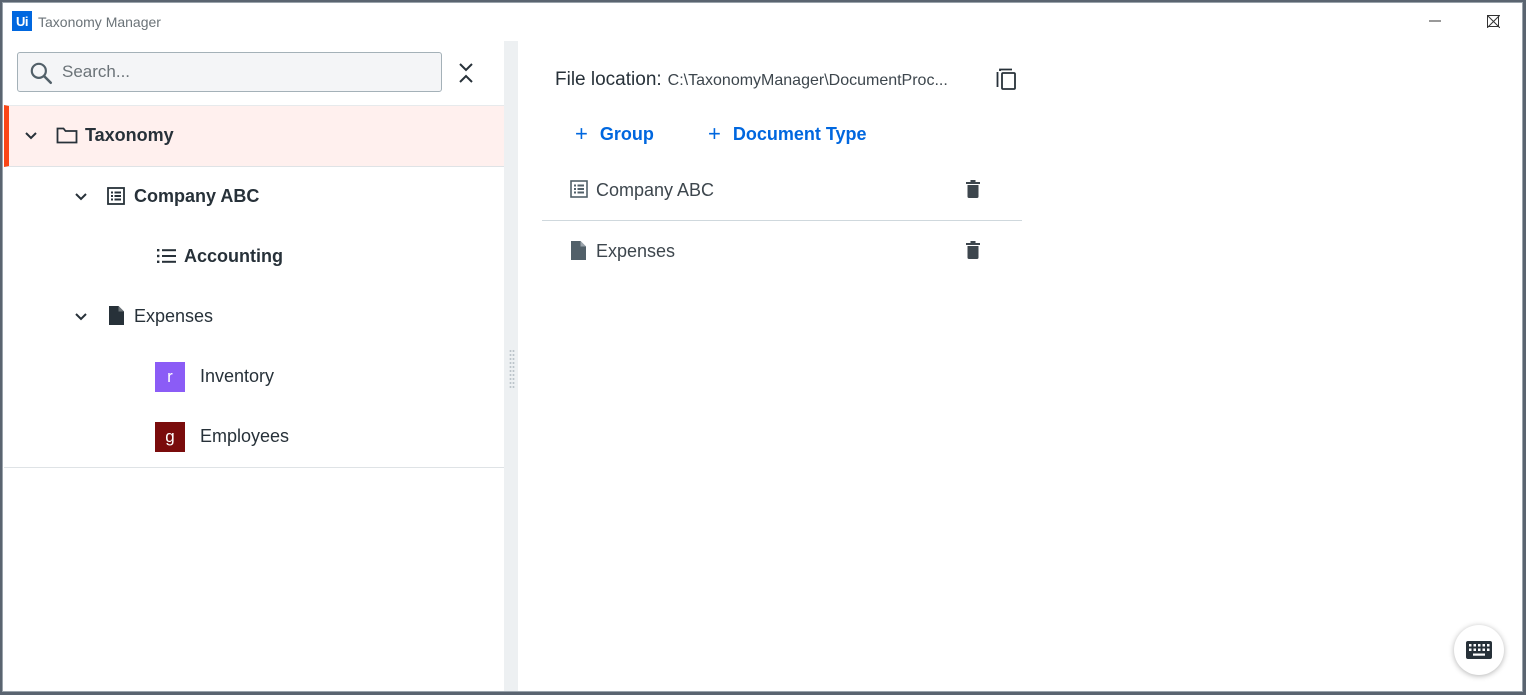  What do you see at coordinates (170, 377) in the screenshot?
I see `field-type-badge: r` at bounding box center [170, 377].